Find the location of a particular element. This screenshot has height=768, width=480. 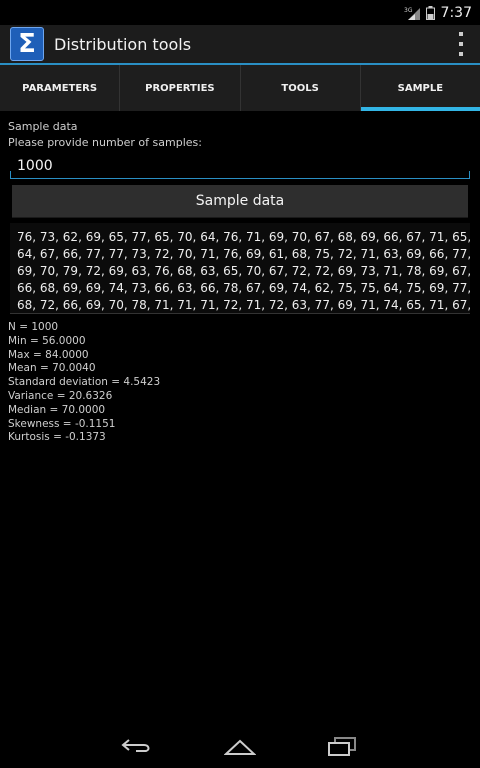

app-title: Distribution tools is located at coordinates (123, 44).